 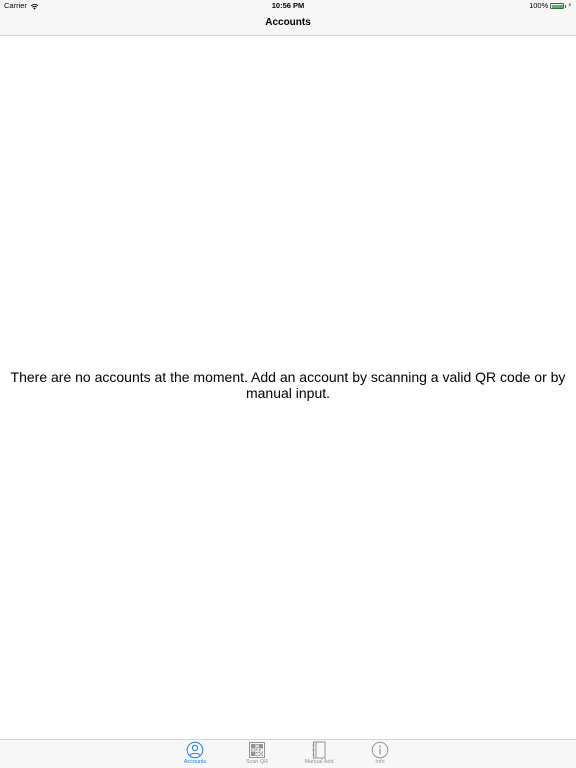 I want to click on tab-label: Manual Add, so click(x=319, y=762).